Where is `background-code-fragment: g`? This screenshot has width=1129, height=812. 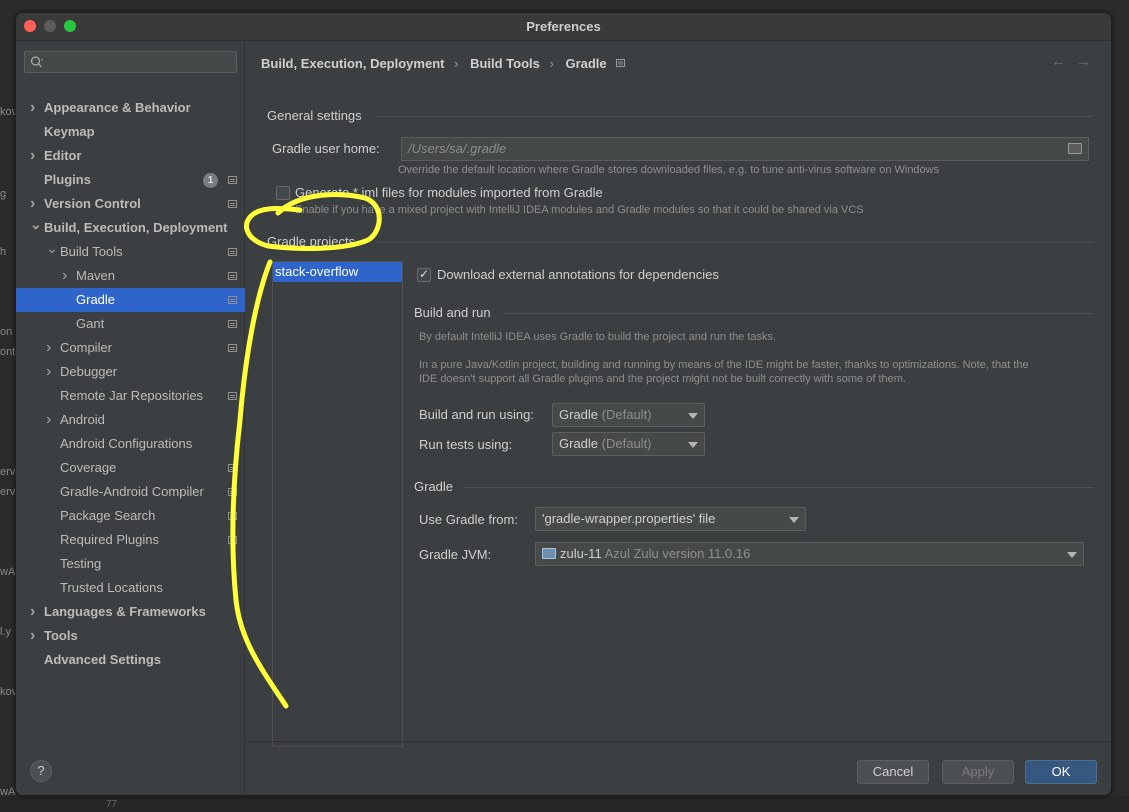
background-code-fragment: g is located at coordinates (3, 194).